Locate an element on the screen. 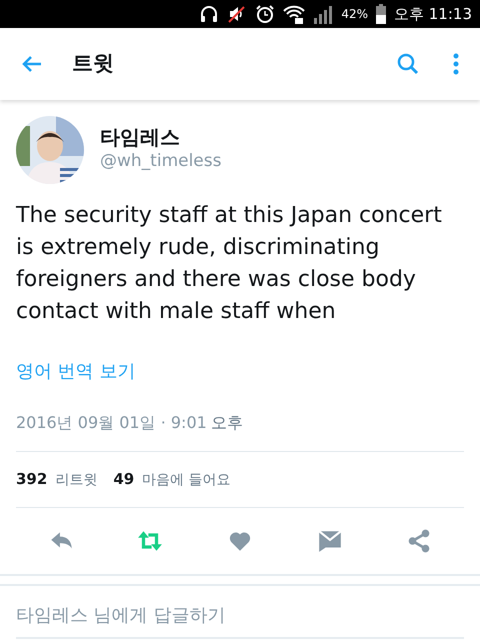  battery-percent: 42% is located at coordinates (354, 14).